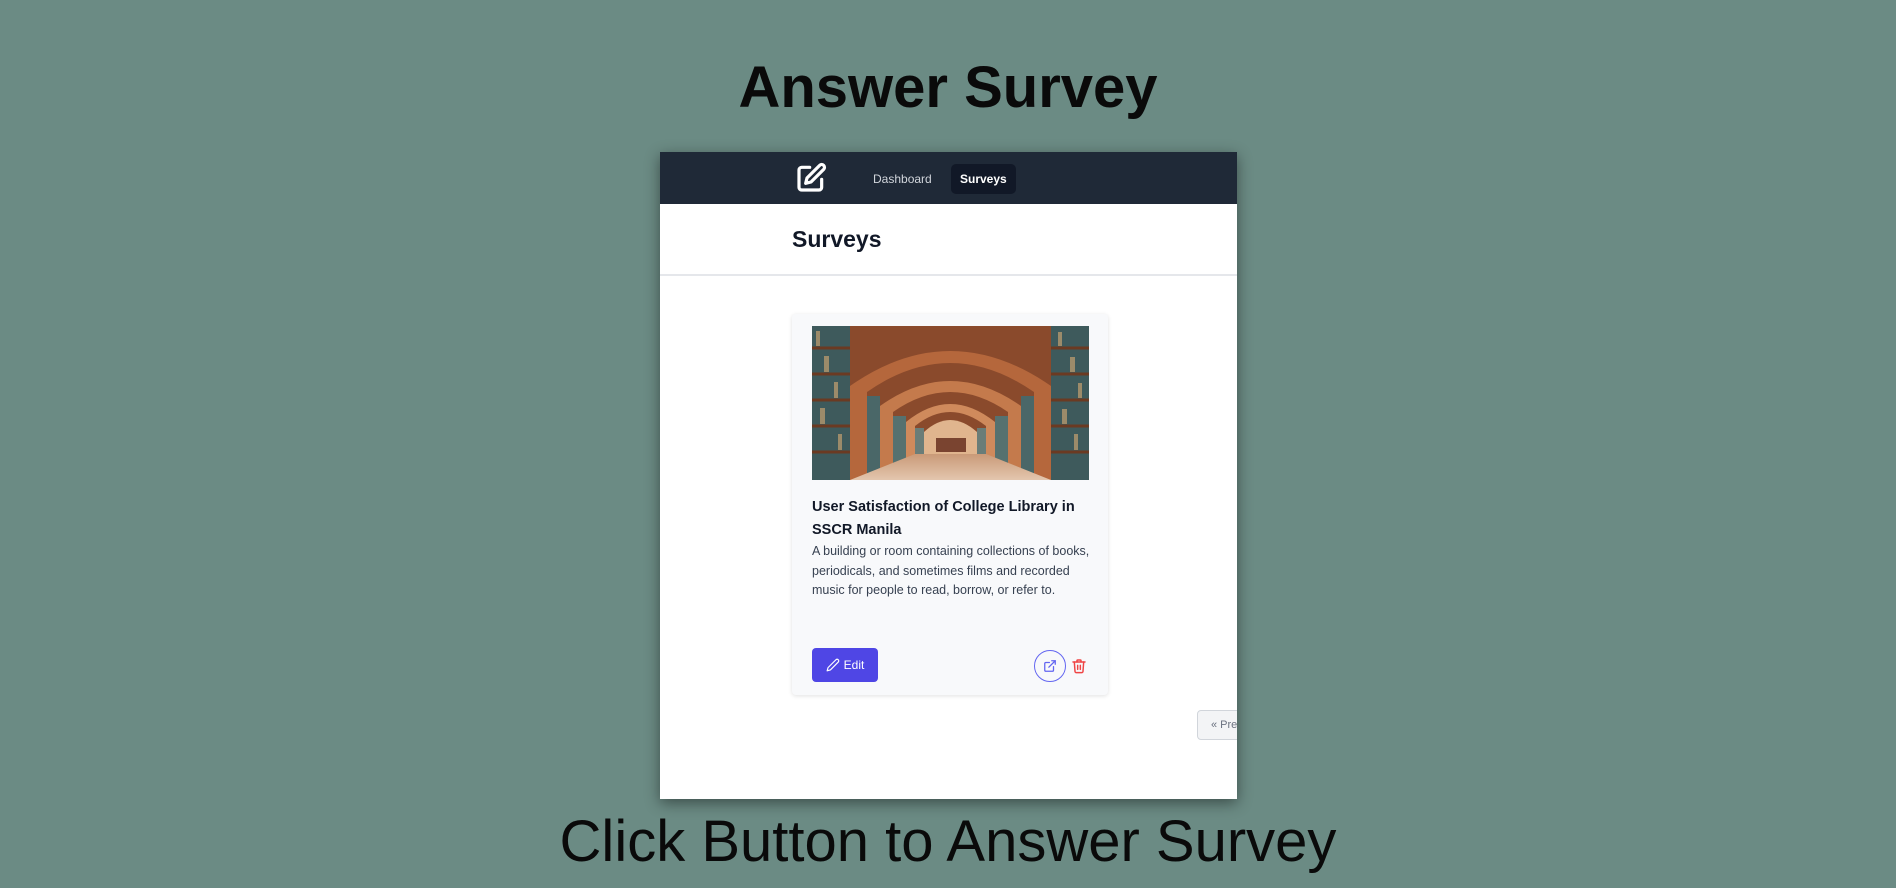 The height and width of the screenshot is (888, 1896). I want to click on edit-button: Edit, so click(845, 665).